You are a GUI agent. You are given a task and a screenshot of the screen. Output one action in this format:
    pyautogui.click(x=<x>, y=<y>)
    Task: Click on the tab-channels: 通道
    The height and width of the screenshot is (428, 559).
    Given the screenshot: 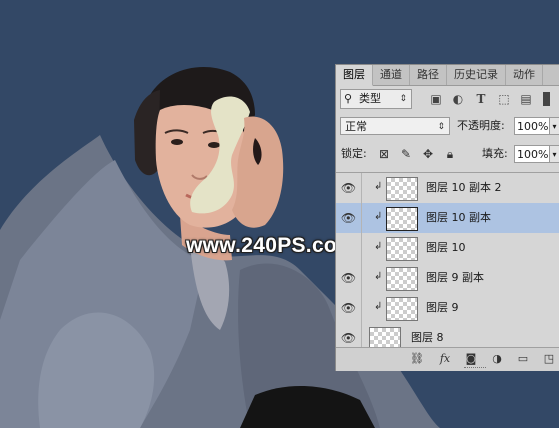 What is the action you would take?
    pyautogui.click(x=391, y=75)
    